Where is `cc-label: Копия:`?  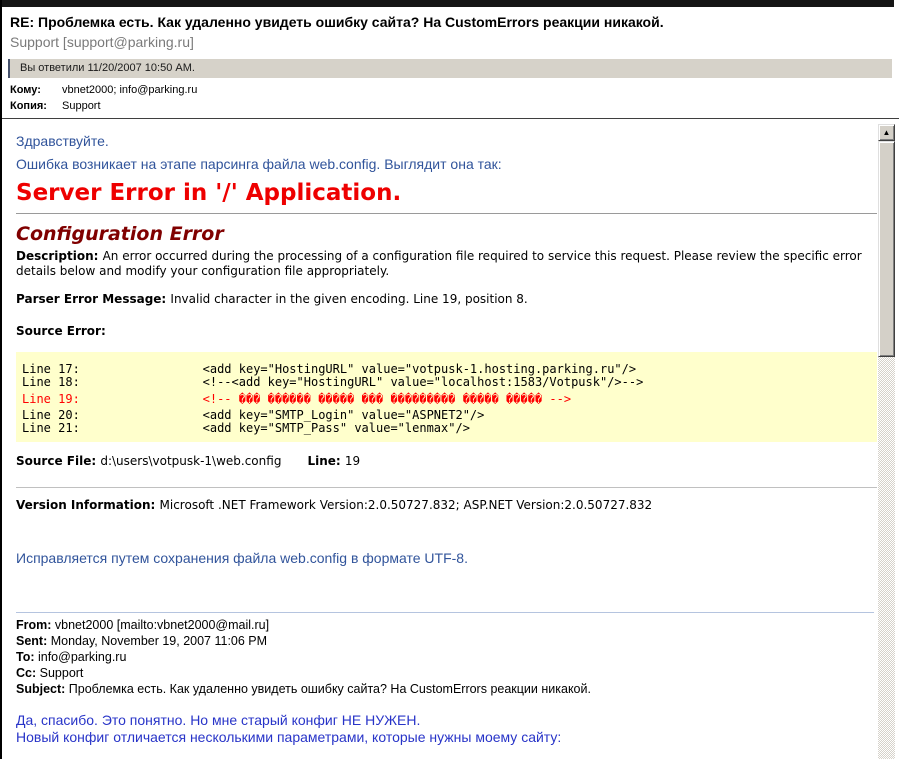 cc-label: Копия: is located at coordinates (28, 106).